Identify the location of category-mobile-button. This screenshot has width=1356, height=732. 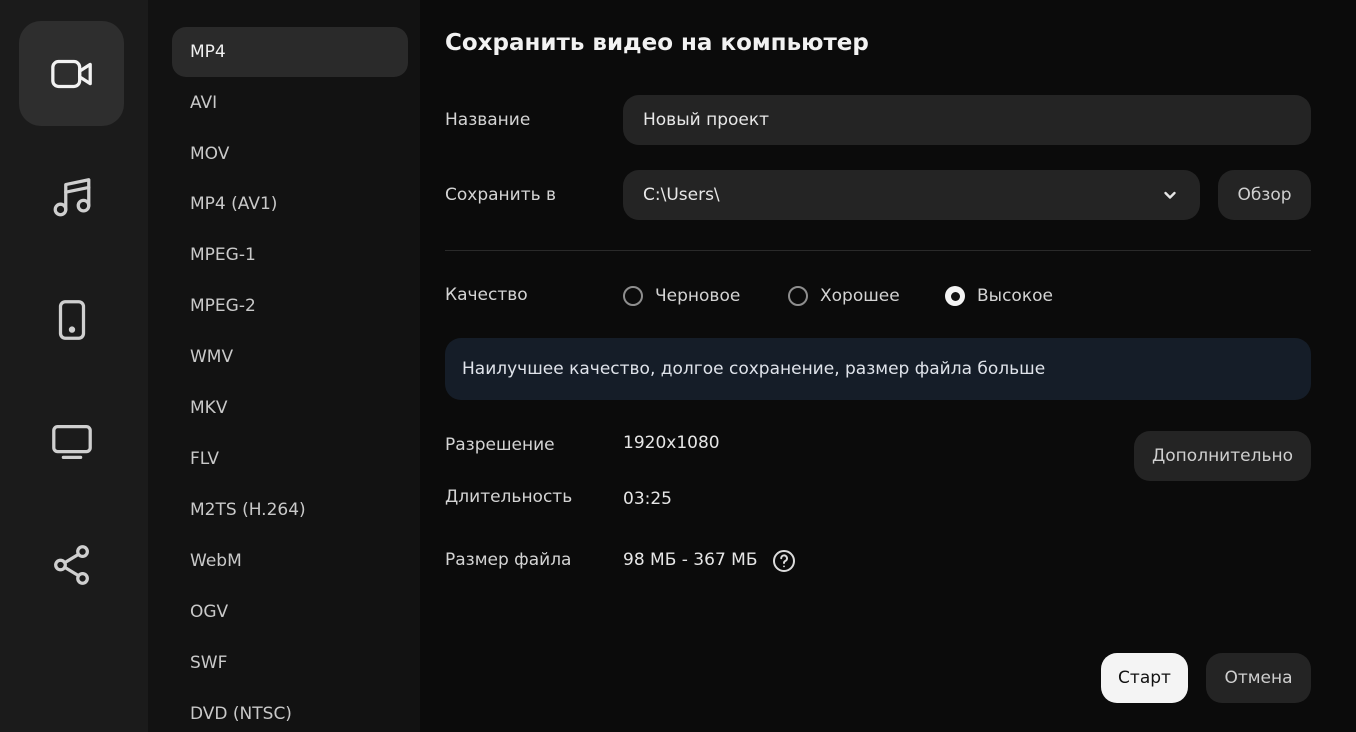
(71, 319).